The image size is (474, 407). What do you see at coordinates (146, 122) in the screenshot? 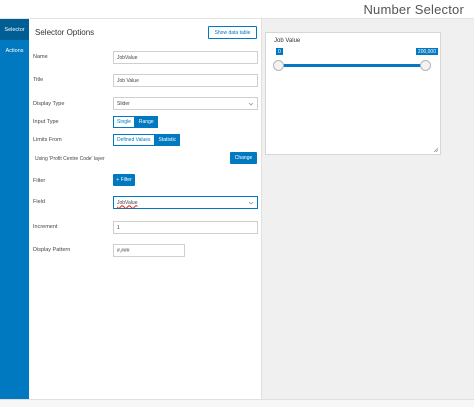
I see `input-type-range: Range` at bounding box center [146, 122].